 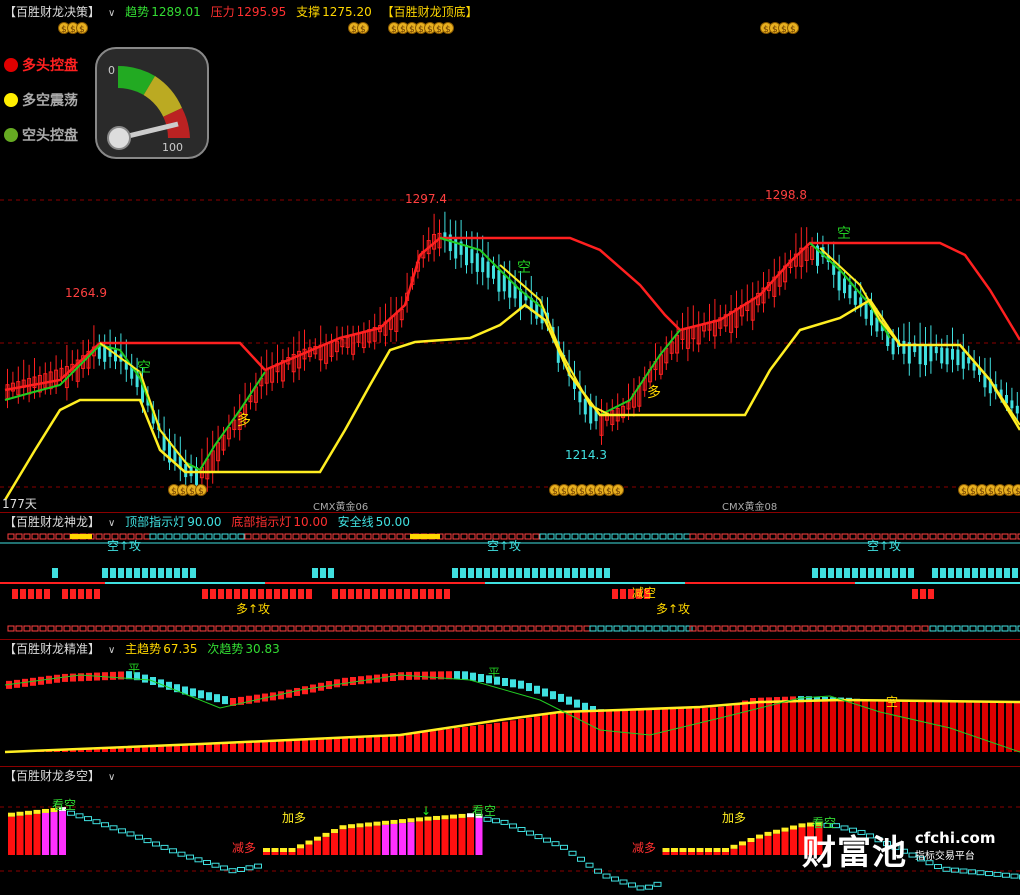 I want to click on reduce-long-label: 减多, so click(x=644, y=848).